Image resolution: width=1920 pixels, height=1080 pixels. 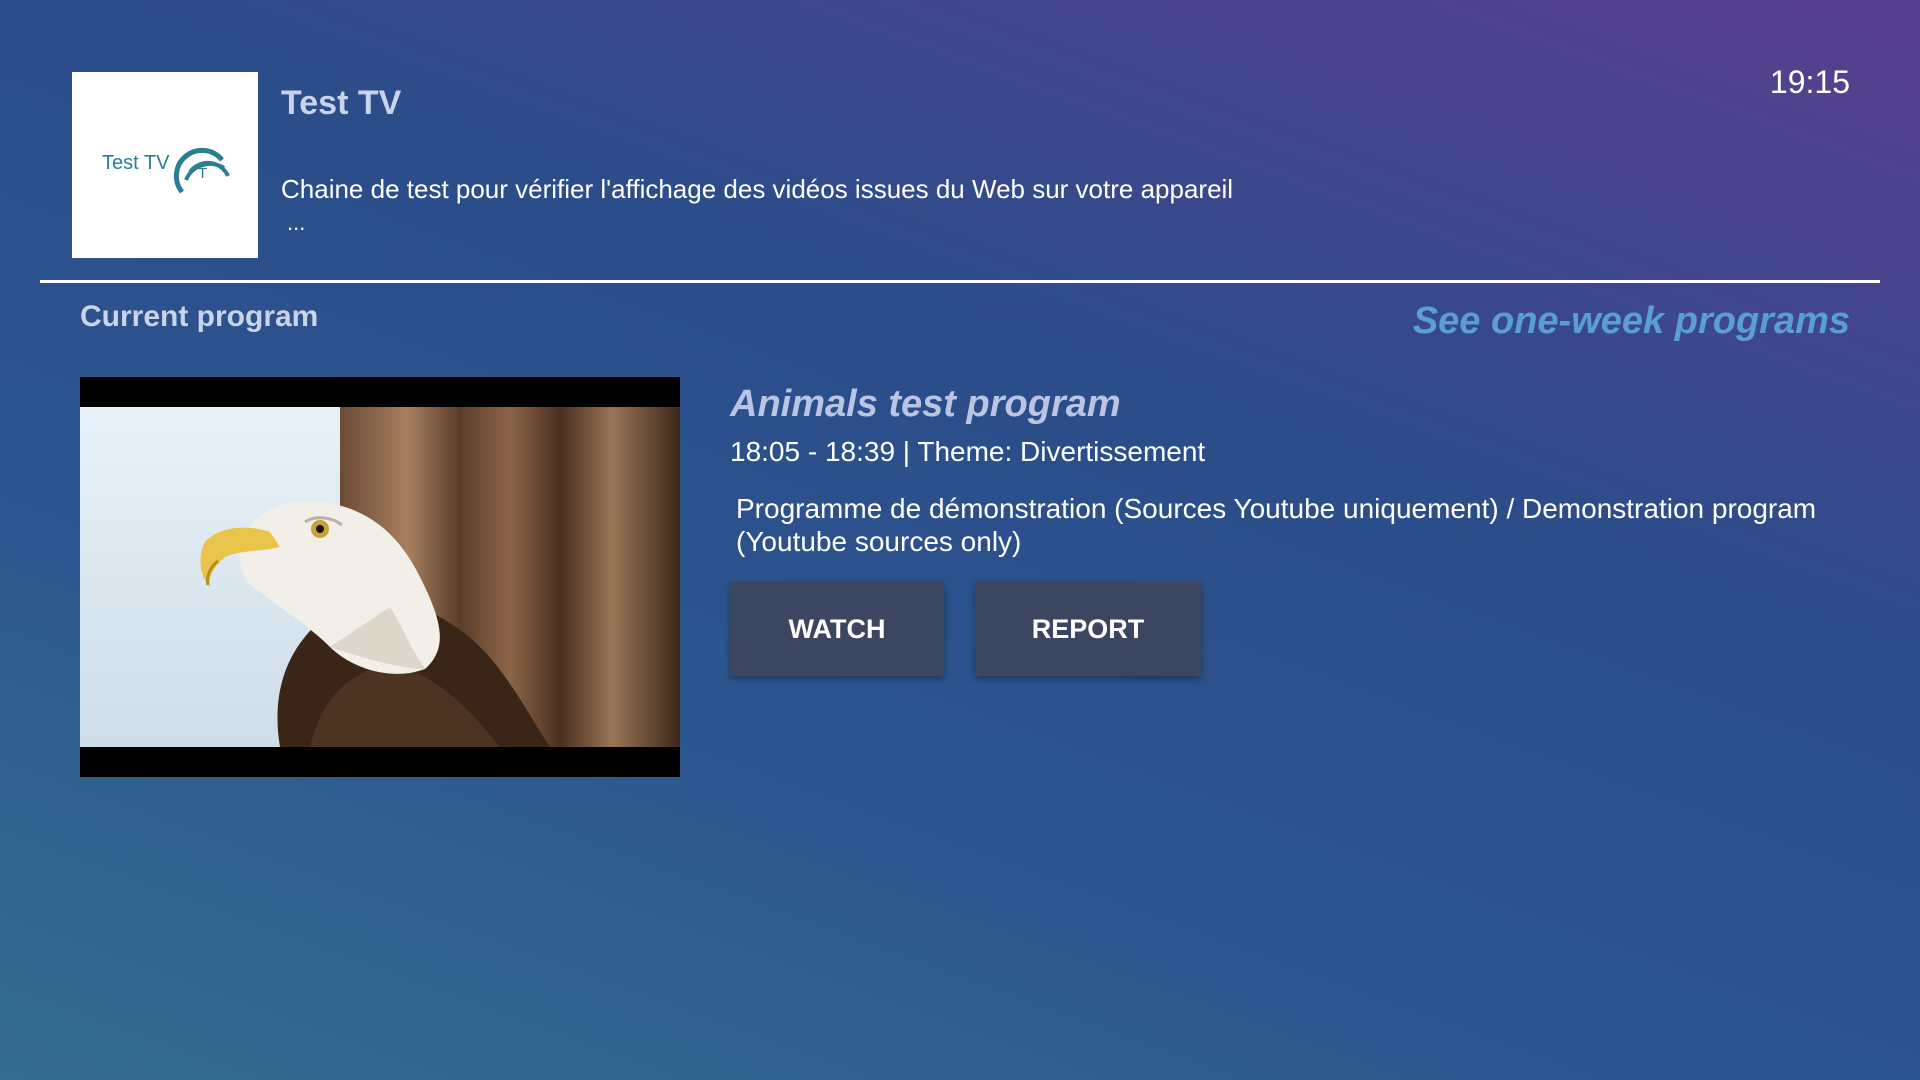 I want to click on program-time-theme: 18:05 - 18:39 | Theme: Divertissement, so click(x=968, y=451).